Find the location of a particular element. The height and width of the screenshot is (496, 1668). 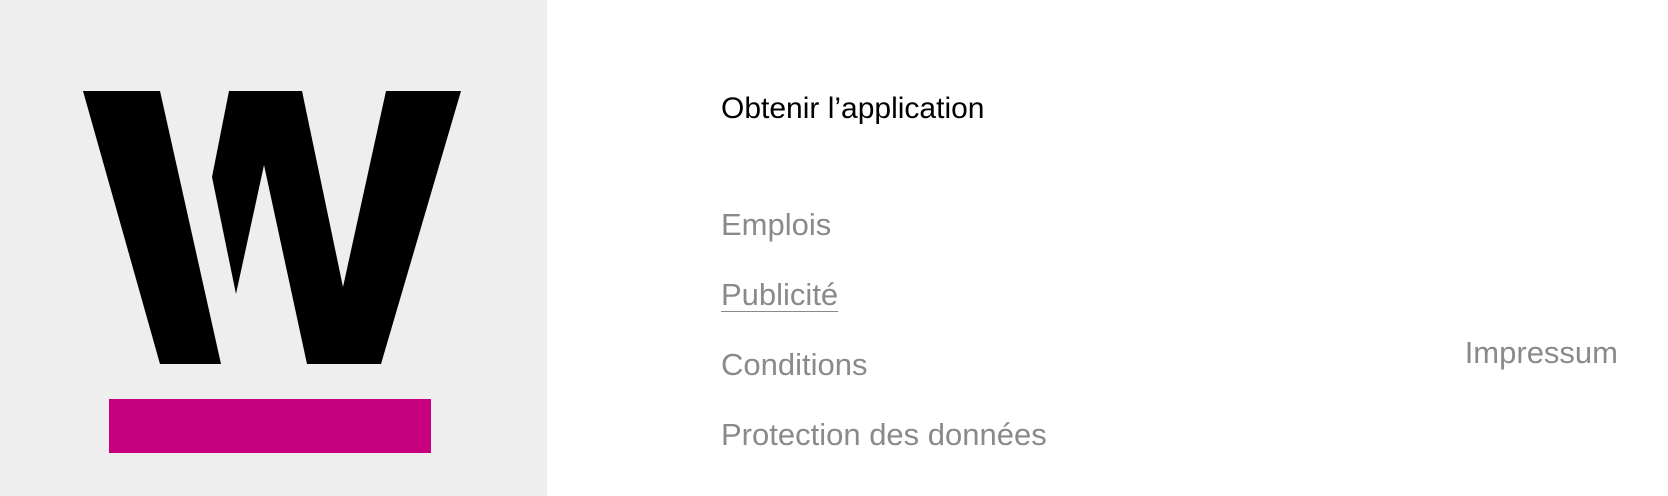

jobs-link: Emplois is located at coordinates (776, 225).